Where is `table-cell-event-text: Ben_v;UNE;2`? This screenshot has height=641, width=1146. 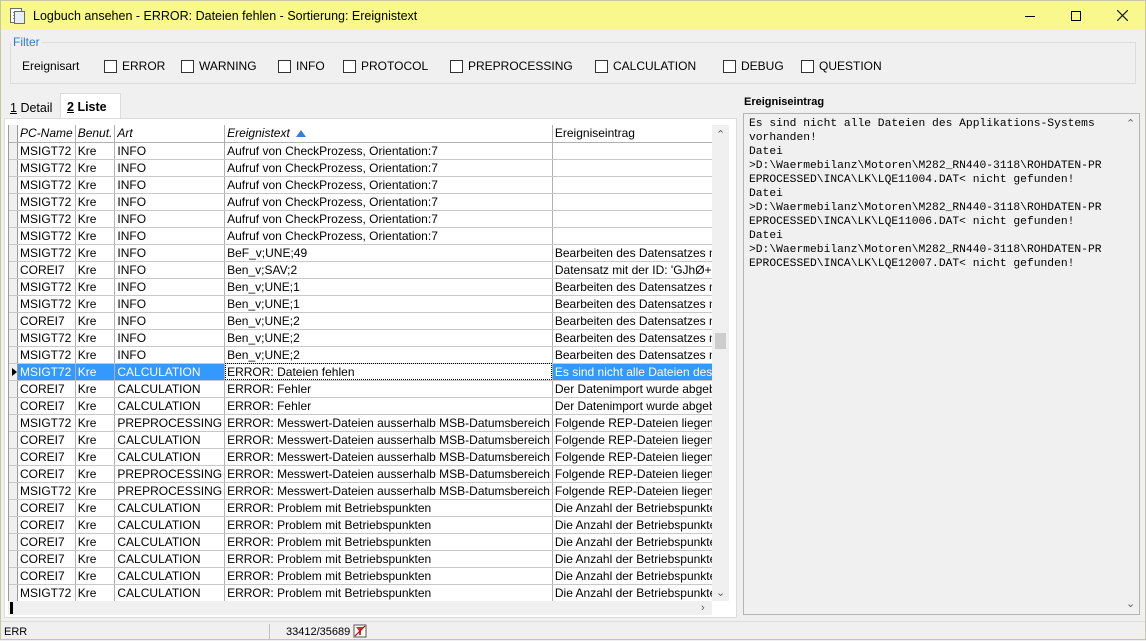 table-cell-event-text: Ben_v;UNE;2 is located at coordinates (388, 321).